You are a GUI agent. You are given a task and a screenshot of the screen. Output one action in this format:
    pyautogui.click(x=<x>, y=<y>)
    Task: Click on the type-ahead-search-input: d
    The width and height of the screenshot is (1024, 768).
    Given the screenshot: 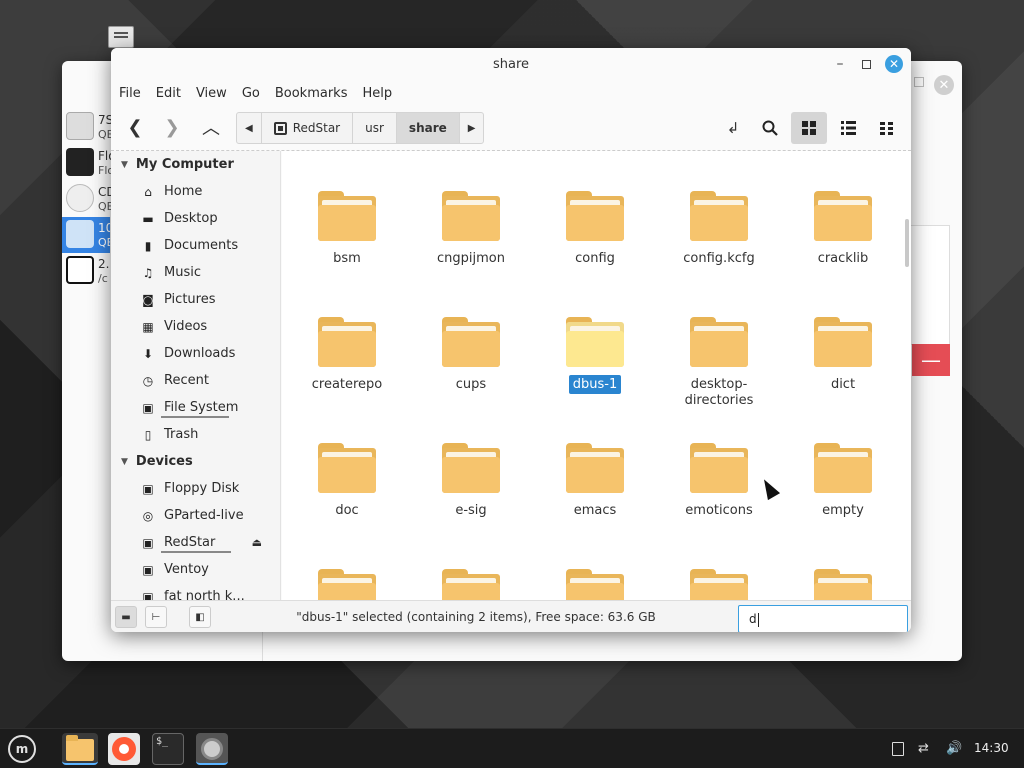 What is the action you would take?
    pyautogui.click(x=823, y=618)
    